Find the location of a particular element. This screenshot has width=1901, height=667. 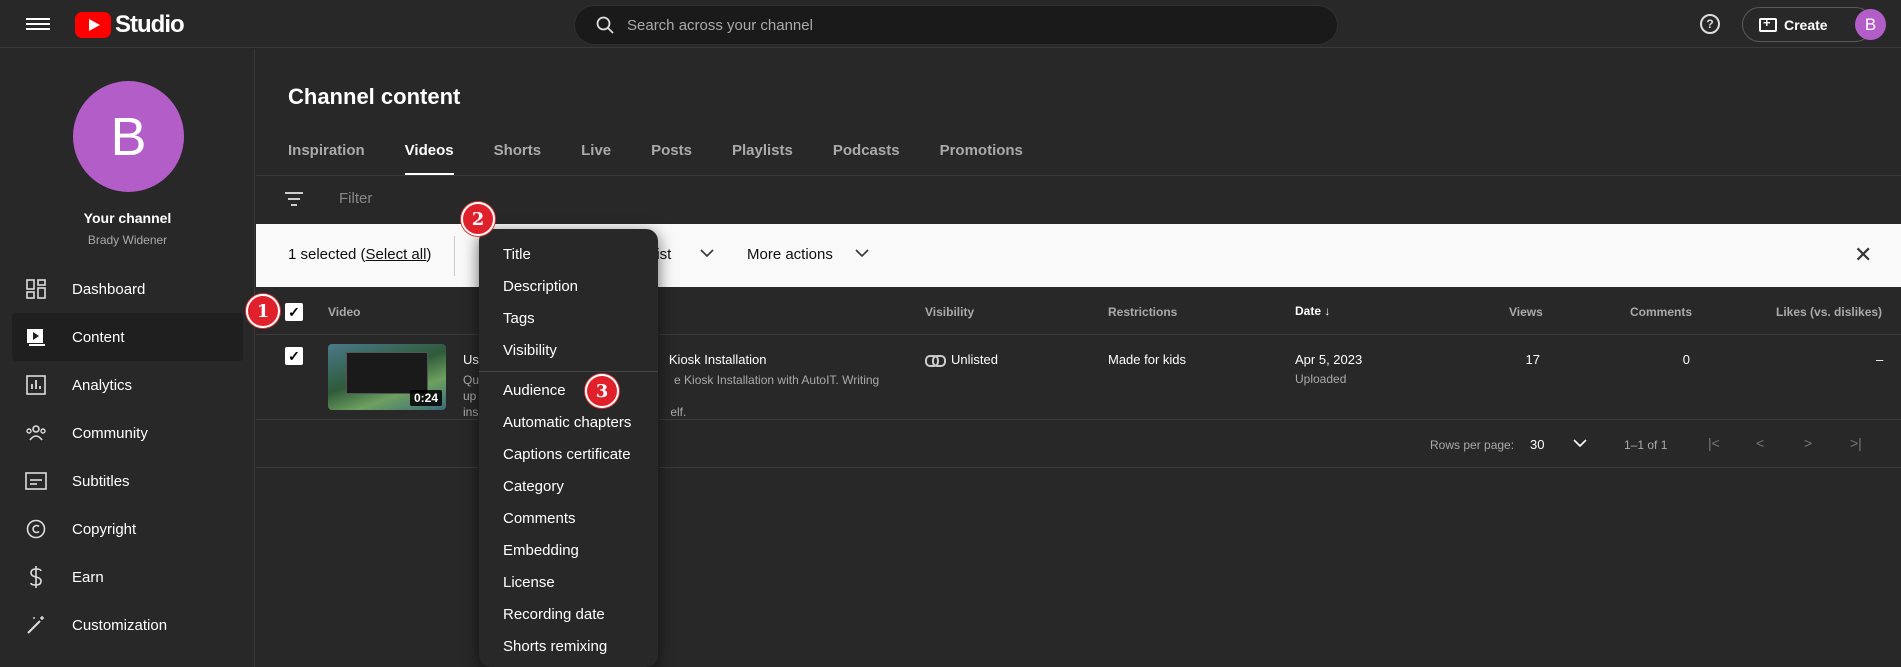

community-icon is located at coordinates (36, 433).